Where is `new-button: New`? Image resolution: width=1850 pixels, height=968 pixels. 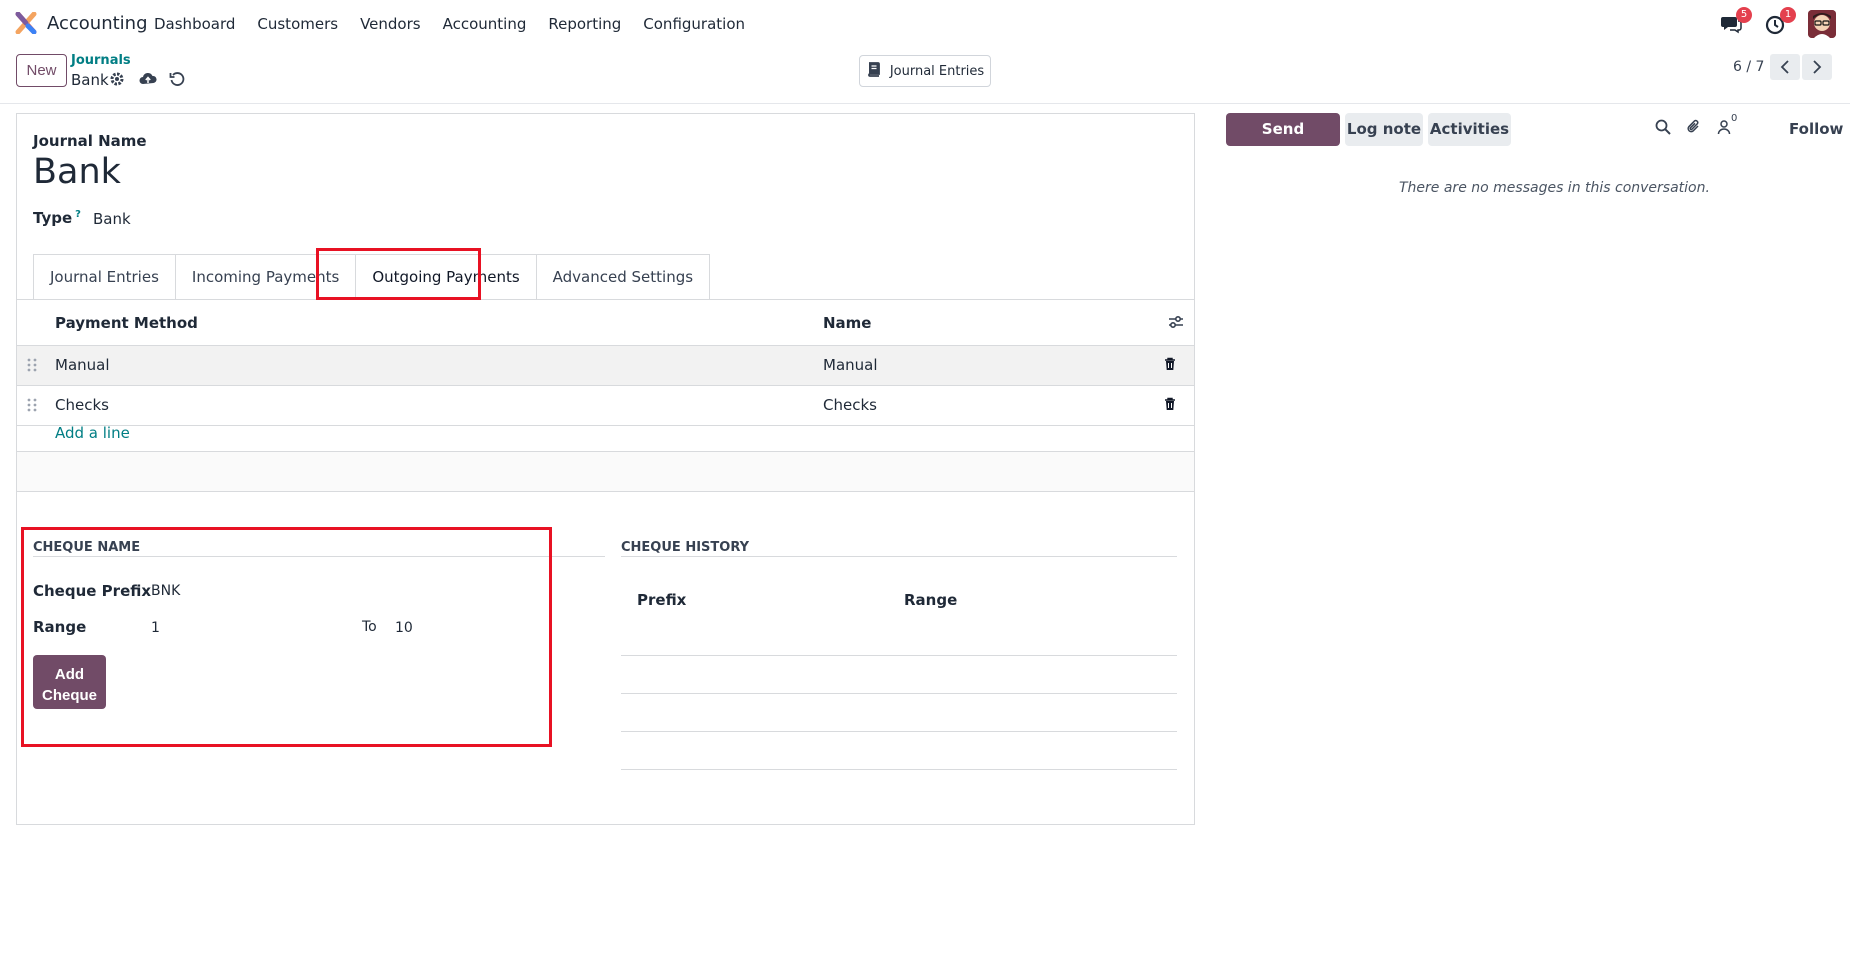
new-button: New is located at coordinates (41, 70).